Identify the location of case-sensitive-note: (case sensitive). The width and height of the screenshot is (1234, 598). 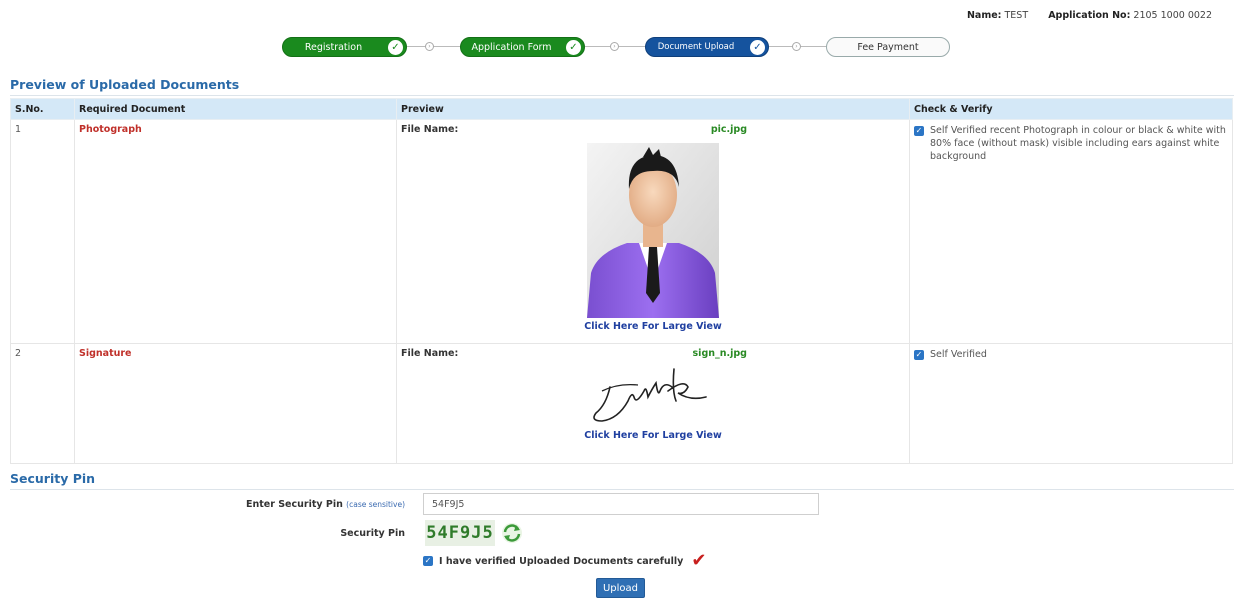
(375, 504).